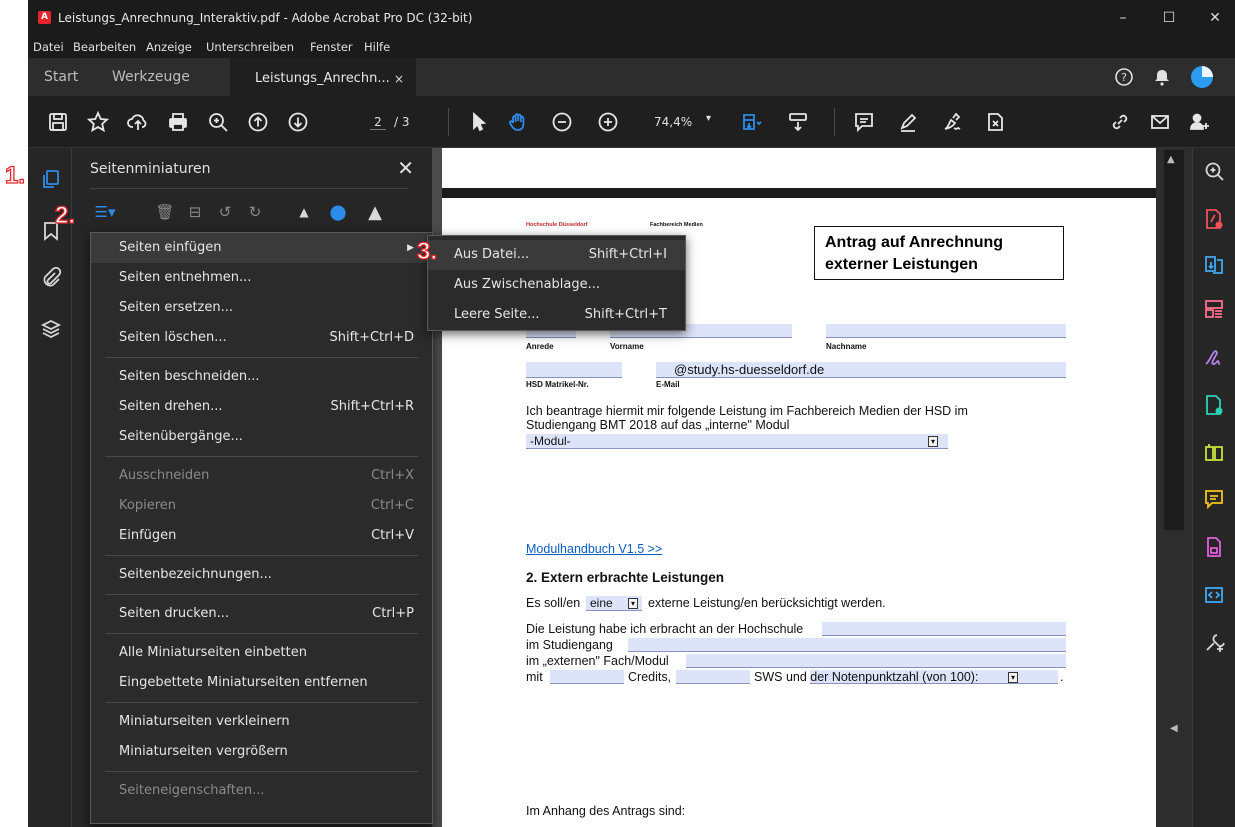 The height and width of the screenshot is (827, 1235). What do you see at coordinates (556, 315) in the screenshot?
I see `submenu-item: Leere Seite... Shift+Ctrl+T` at bounding box center [556, 315].